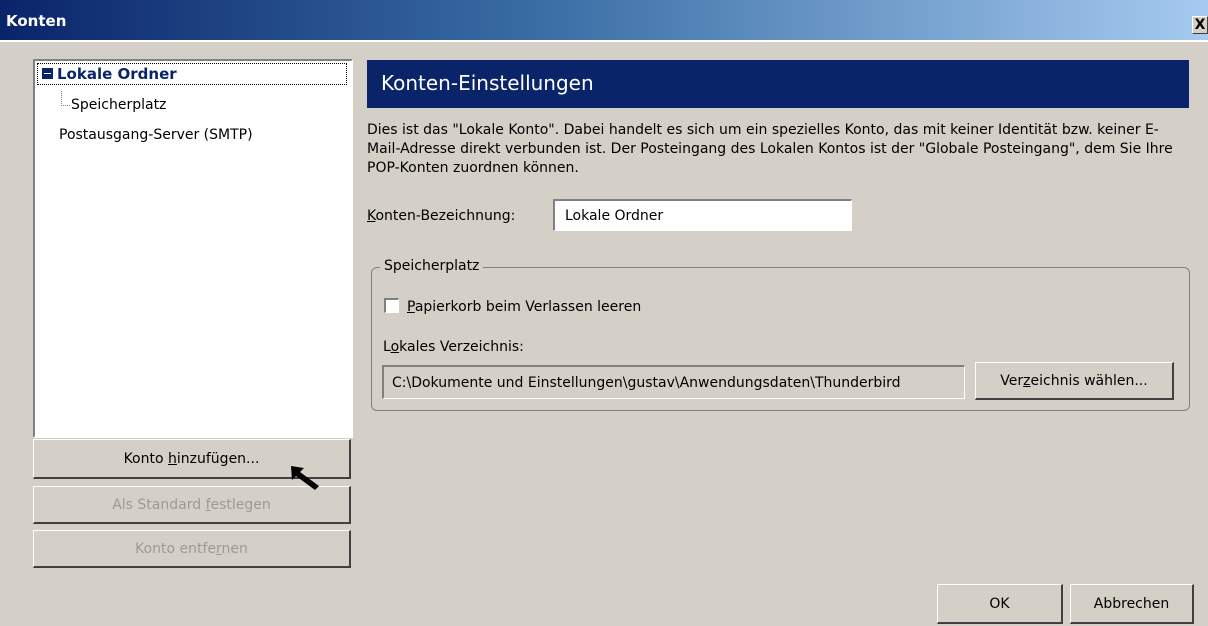  What do you see at coordinates (1012, 381) in the screenshot?
I see `btn-text: Ver` at bounding box center [1012, 381].